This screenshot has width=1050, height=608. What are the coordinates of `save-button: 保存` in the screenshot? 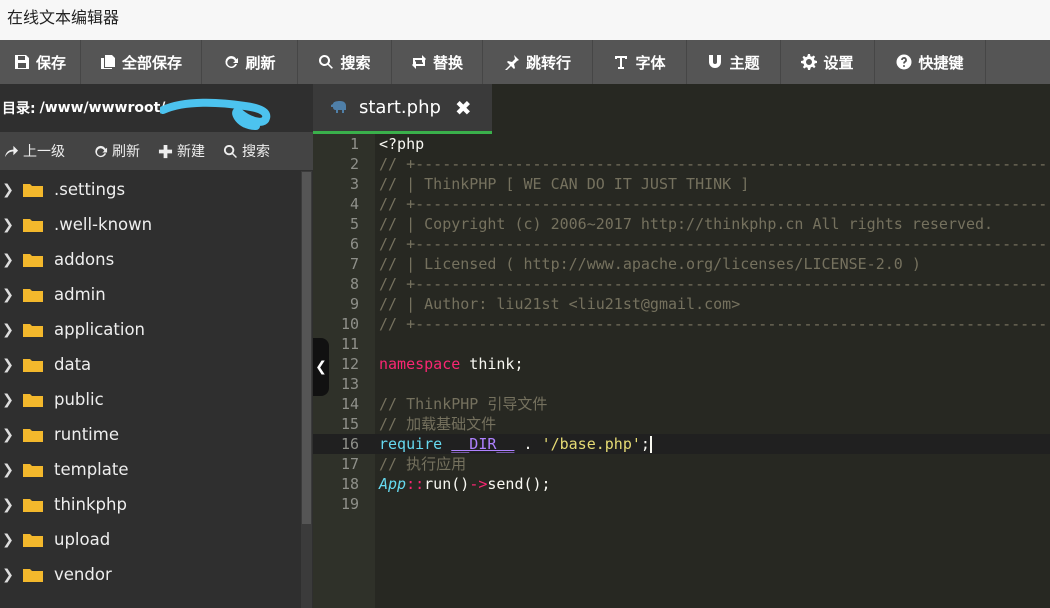 It's located at (40, 62).